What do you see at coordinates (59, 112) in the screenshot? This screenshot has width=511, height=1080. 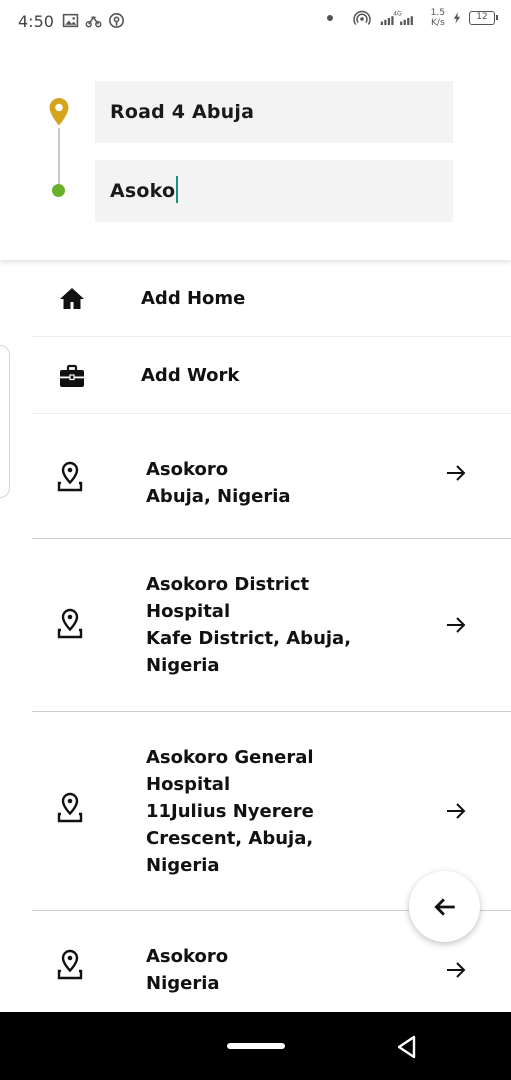 I see `origin-pin-icon` at bounding box center [59, 112].